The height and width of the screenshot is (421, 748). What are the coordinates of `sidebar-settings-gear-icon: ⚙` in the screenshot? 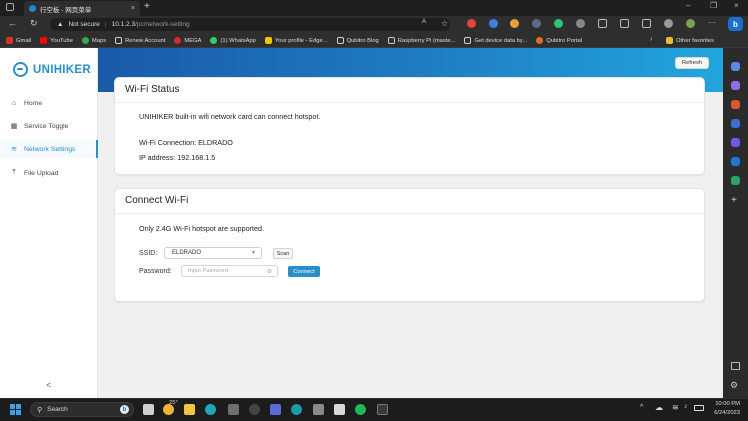 It's located at (734, 385).